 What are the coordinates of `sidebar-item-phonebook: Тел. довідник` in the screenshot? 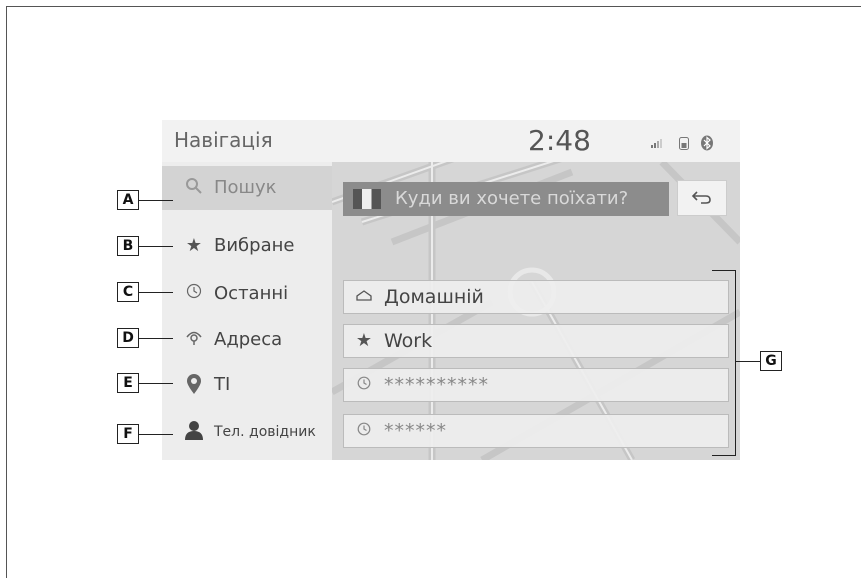 It's located at (247, 432).